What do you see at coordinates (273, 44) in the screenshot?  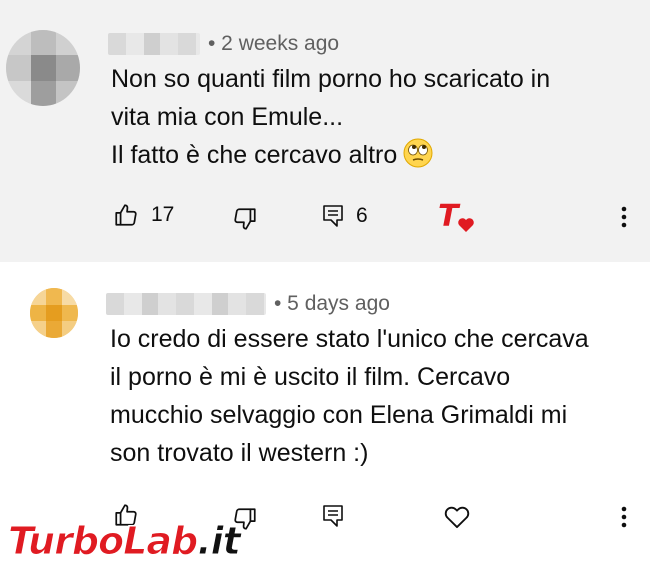 I see `timestamp: • 2 weeks ago` at bounding box center [273, 44].